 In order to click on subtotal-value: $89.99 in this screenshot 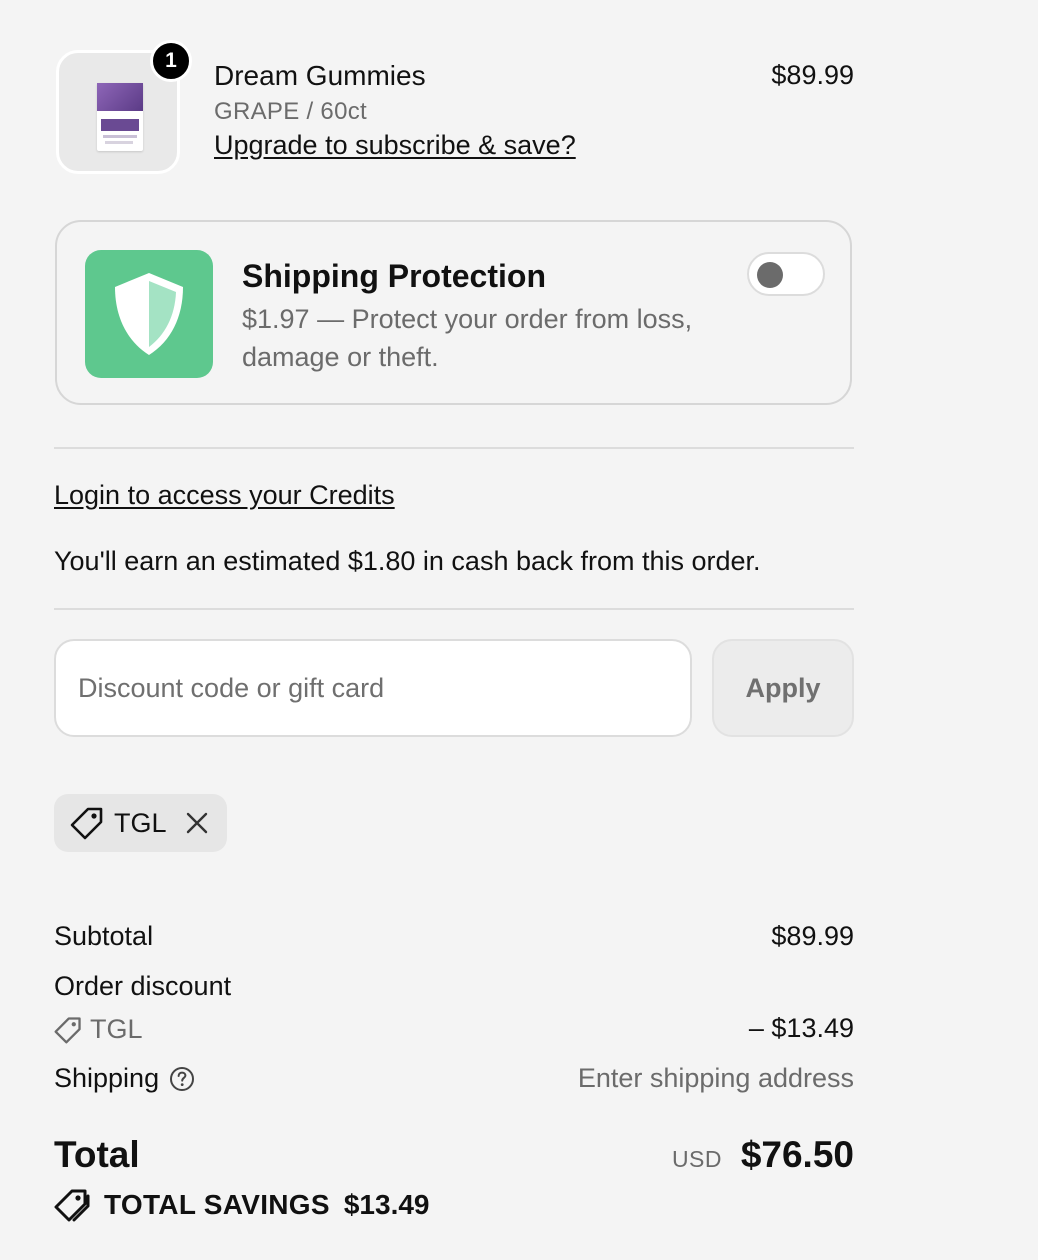, I will do `click(812, 936)`.